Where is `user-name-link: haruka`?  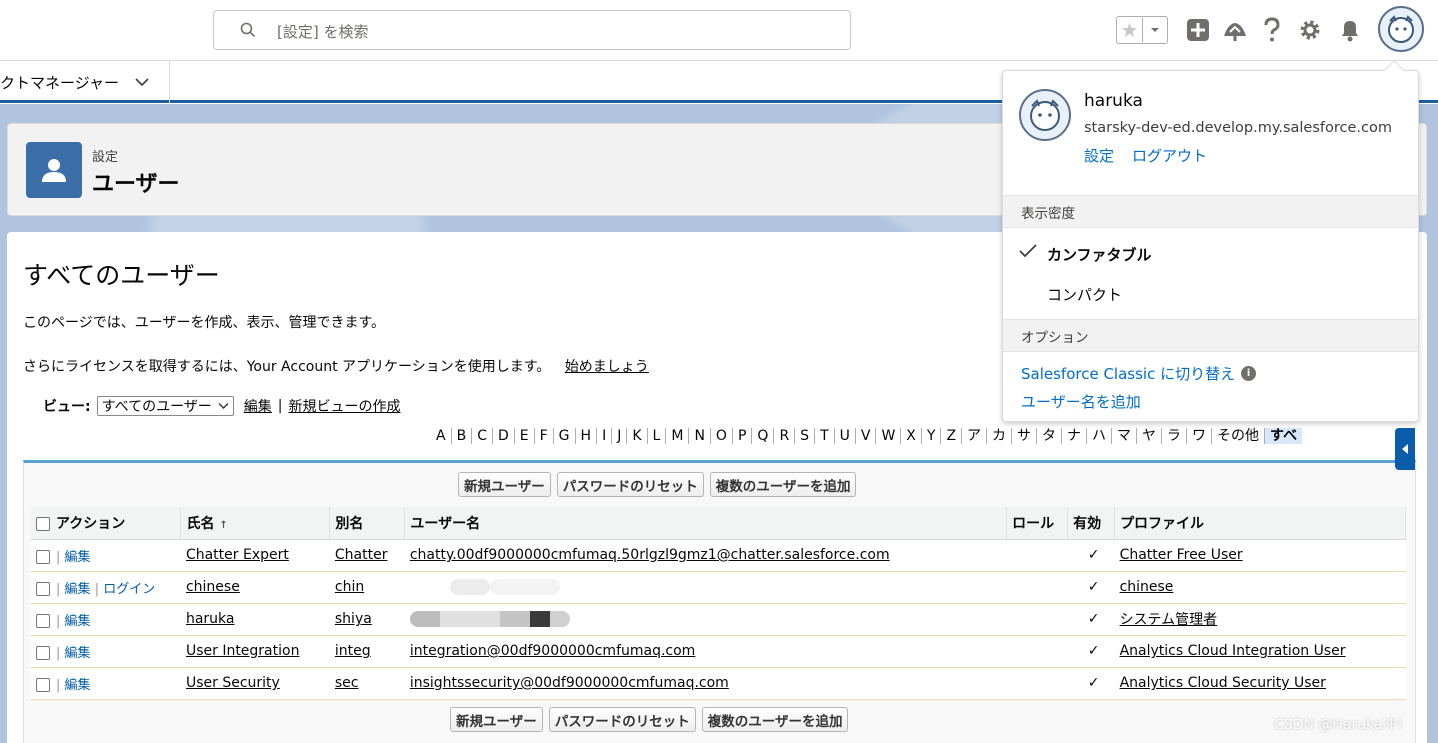
user-name-link: haruka is located at coordinates (210, 619).